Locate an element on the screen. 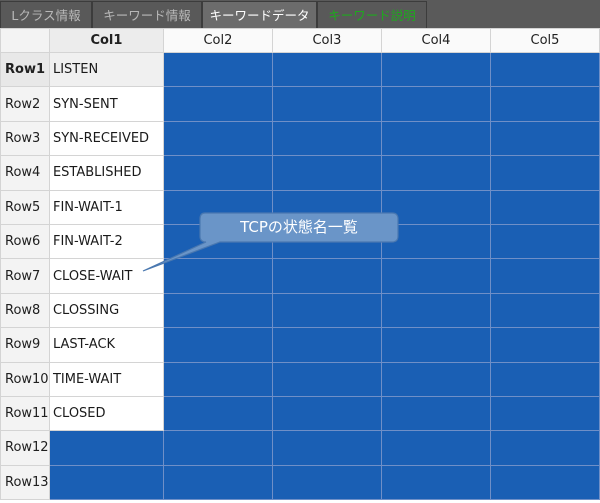  table-row: Row9 LAST-ACK is located at coordinates (300, 345).